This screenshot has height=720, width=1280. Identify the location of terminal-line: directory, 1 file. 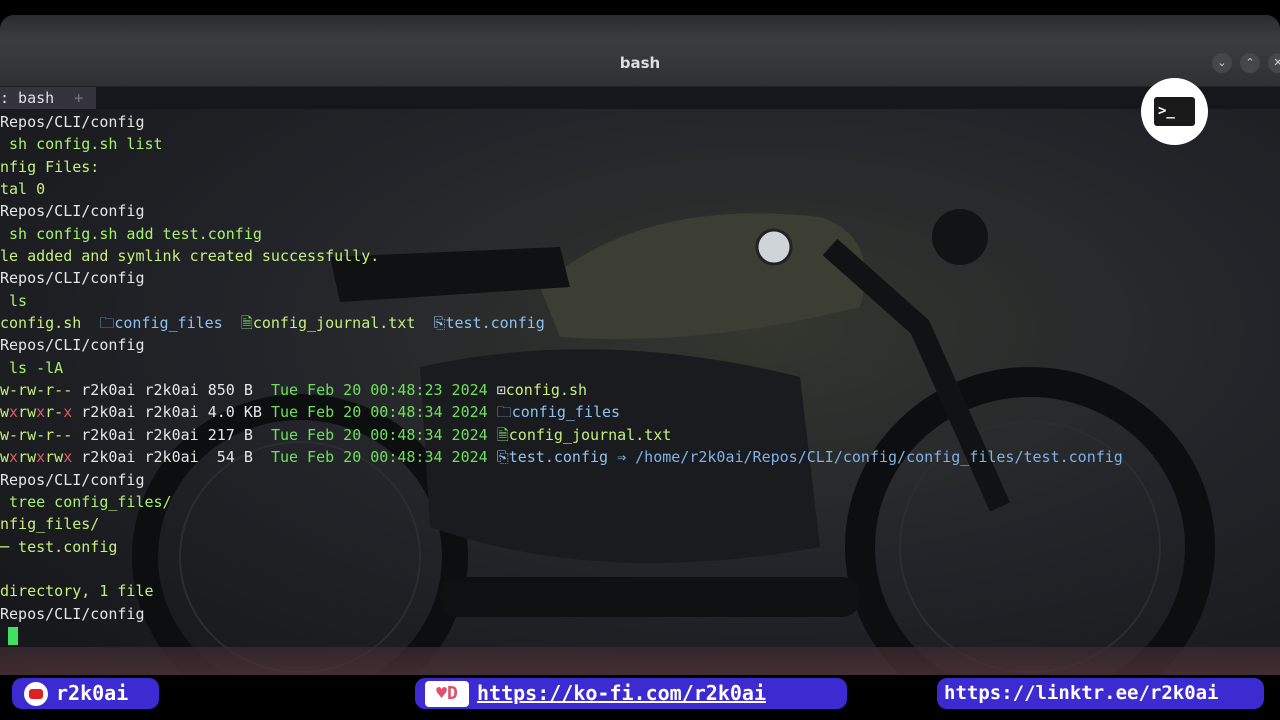
(561, 591).